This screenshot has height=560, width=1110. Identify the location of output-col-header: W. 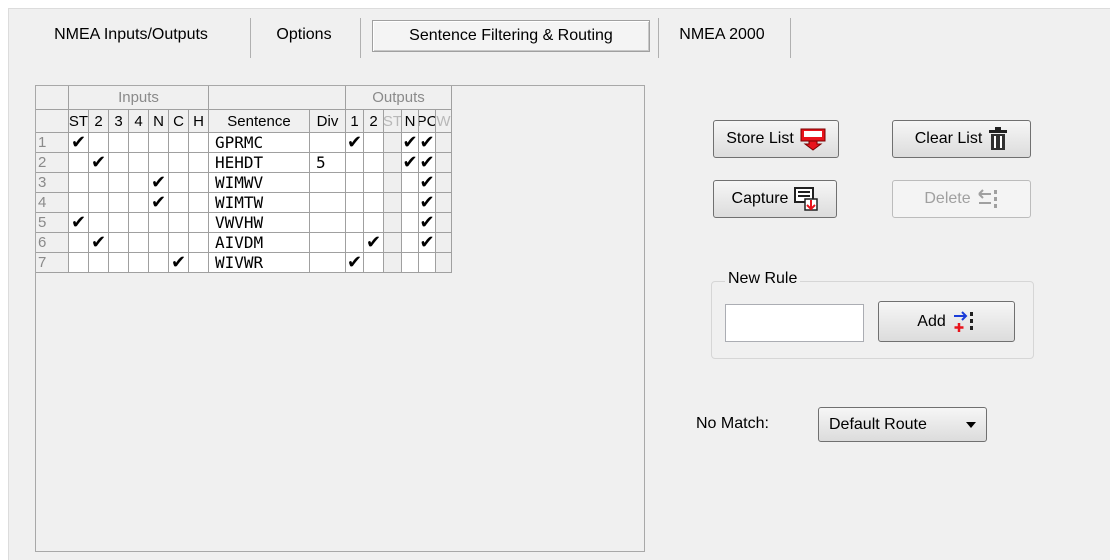
(444, 121).